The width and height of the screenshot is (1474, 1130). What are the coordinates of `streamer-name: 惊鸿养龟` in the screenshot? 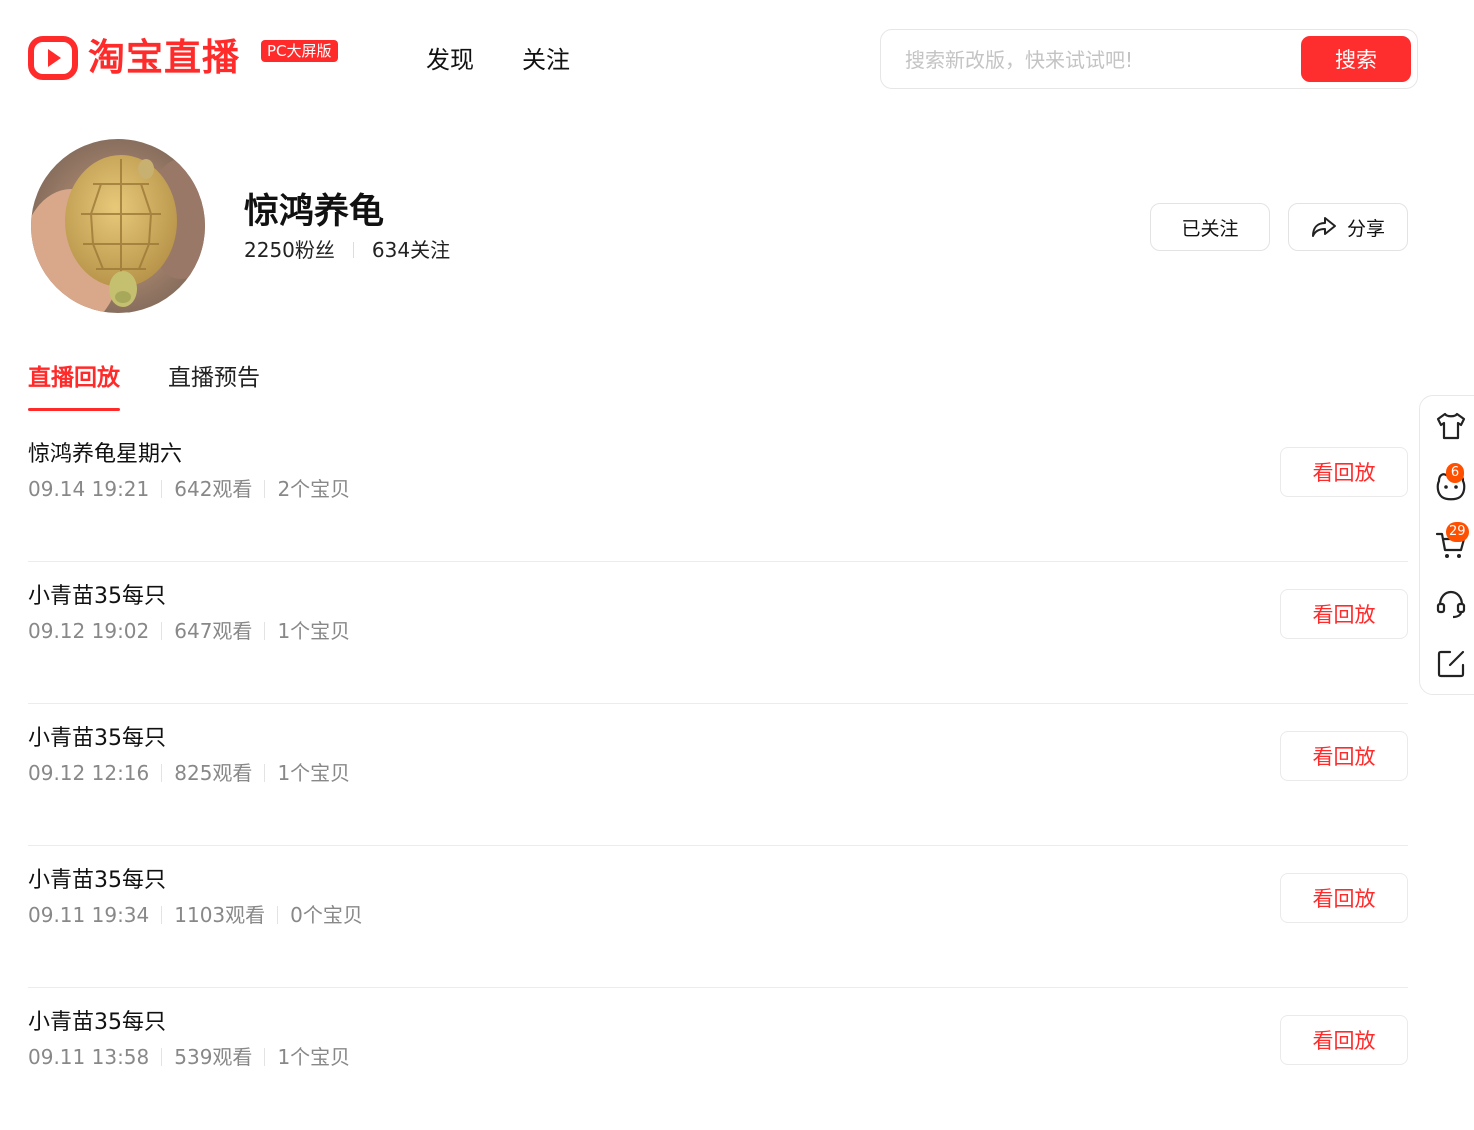 It's located at (314, 212).